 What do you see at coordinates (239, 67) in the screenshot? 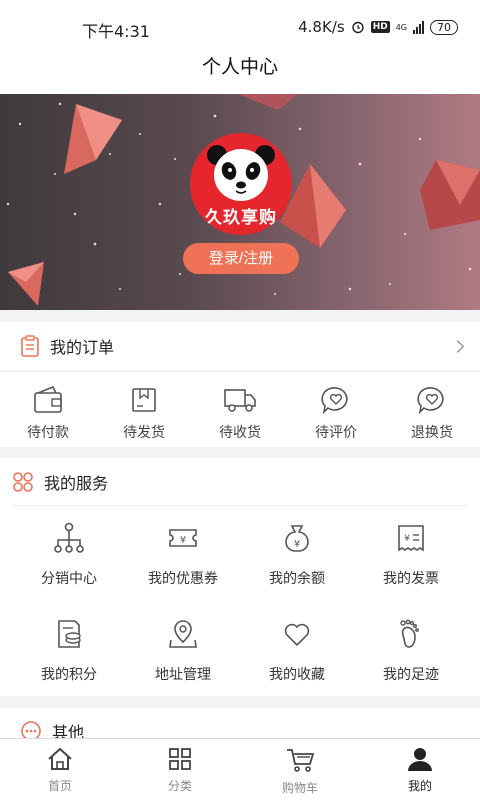
I see `page-title: 个人中心` at bounding box center [239, 67].